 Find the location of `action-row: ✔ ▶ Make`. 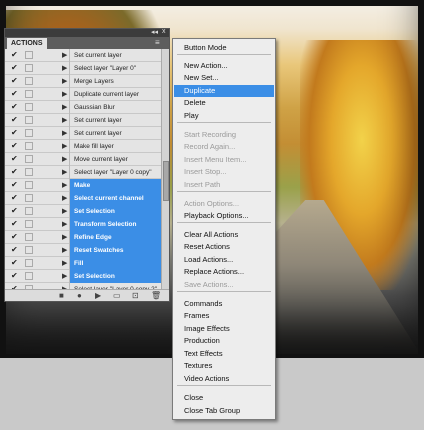

action-row: ✔ ▶ Make is located at coordinates (83, 185).